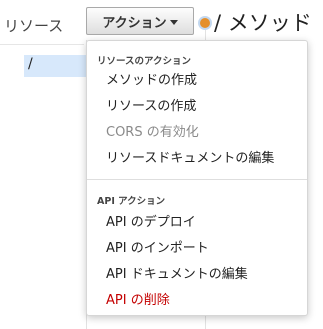  What do you see at coordinates (205, 23) in the screenshot?
I see `status-dot-icon` at bounding box center [205, 23].